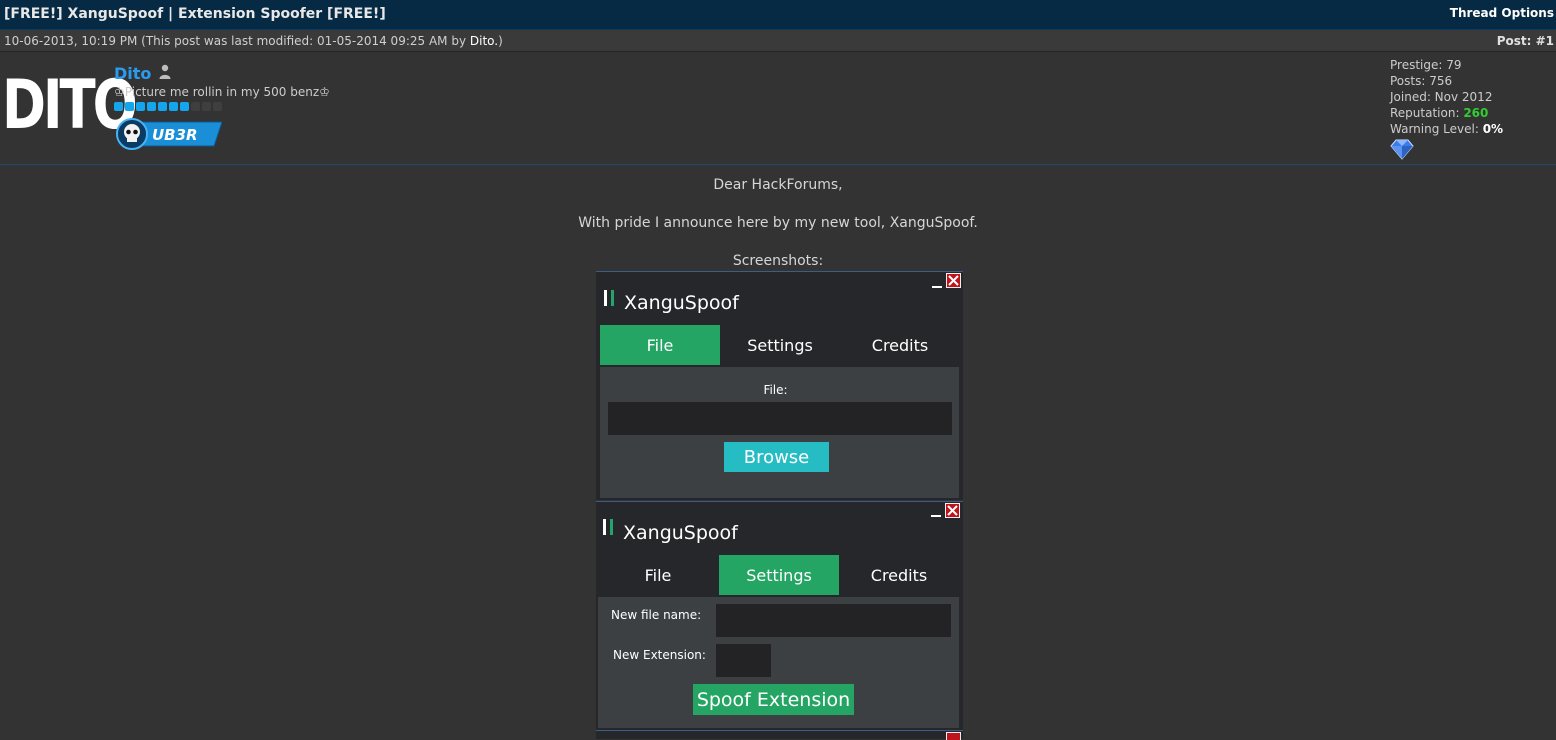 The height and width of the screenshot is (740, 1556). Describe the element at coordinates (165, 71) in the screenshot. I see `offline-person-icon` at that location.